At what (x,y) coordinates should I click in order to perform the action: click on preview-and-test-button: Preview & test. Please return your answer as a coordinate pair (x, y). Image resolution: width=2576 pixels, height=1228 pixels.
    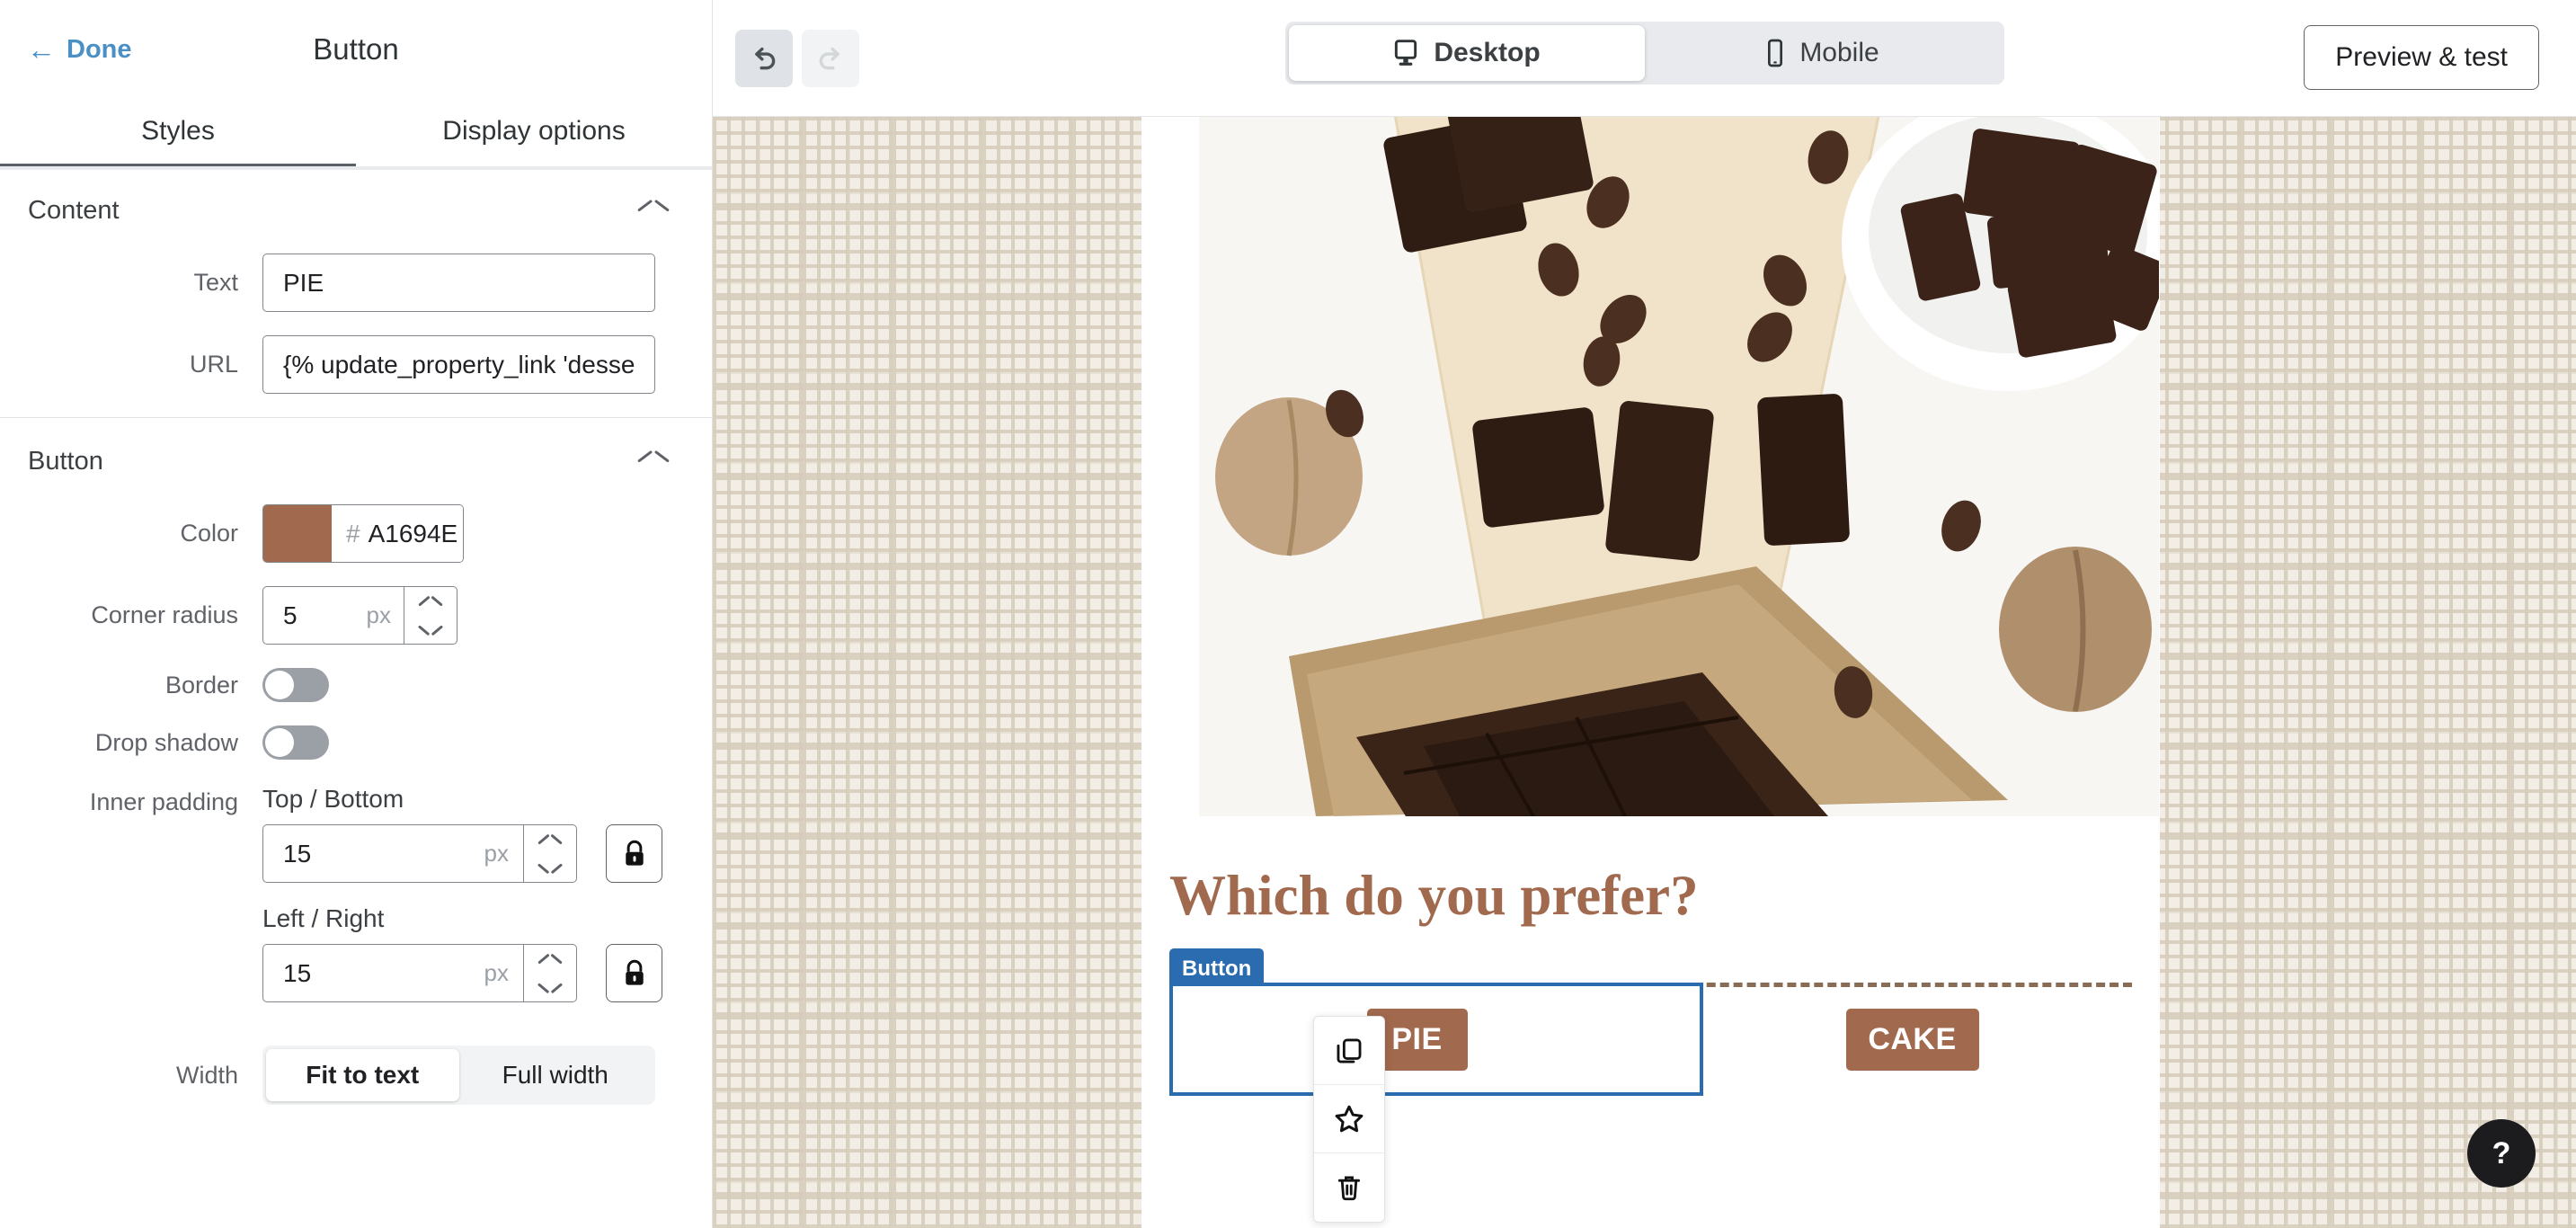
    Looking at the image, I should click on (2421, 57).